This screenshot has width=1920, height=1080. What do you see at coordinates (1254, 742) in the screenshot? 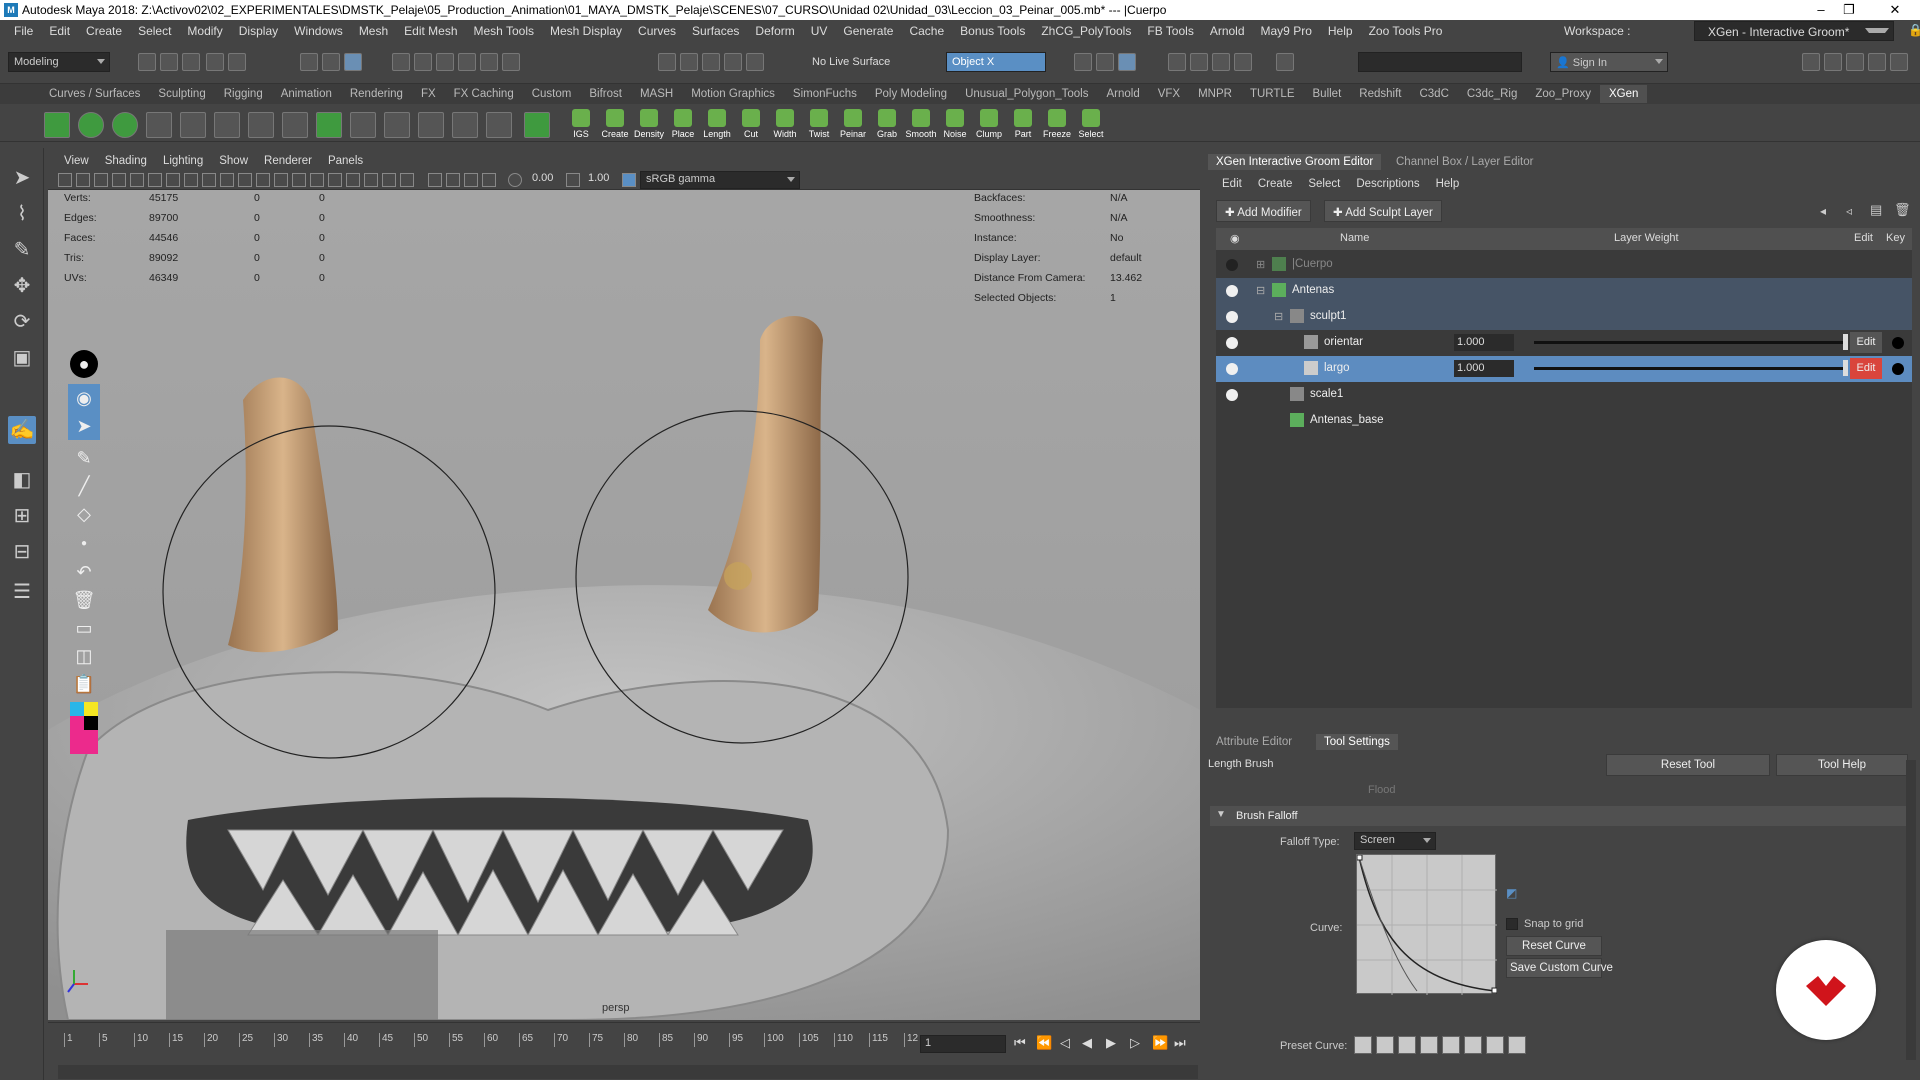
I see `tab-attribute-editor: Attribute Editor` at bounding box center [1254, 742].